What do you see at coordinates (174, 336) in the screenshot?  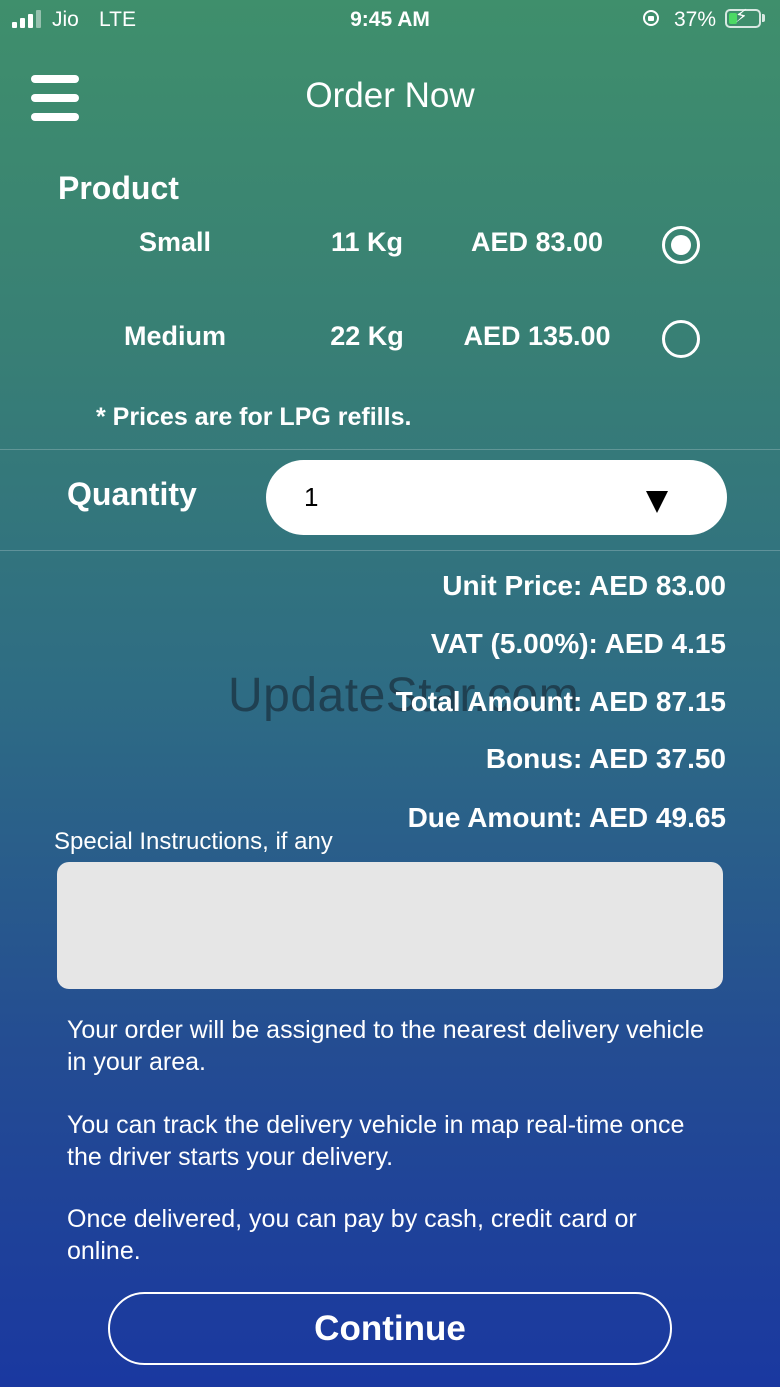 I see `product-name: Medium` at bounding box center [174, 336].